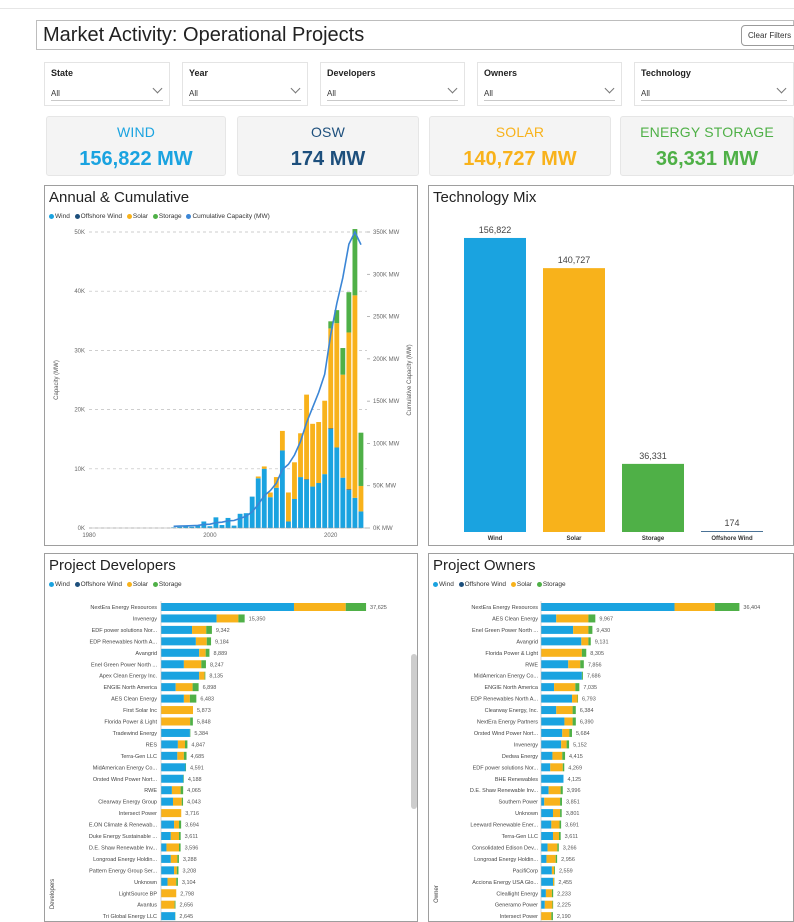 Image resolution: width=794 pixels, height=922 pixels. What do you see at coordinates (781, 88) in the screenshot?
I see `chevron-down-icon` at bounding box center [781, 88].